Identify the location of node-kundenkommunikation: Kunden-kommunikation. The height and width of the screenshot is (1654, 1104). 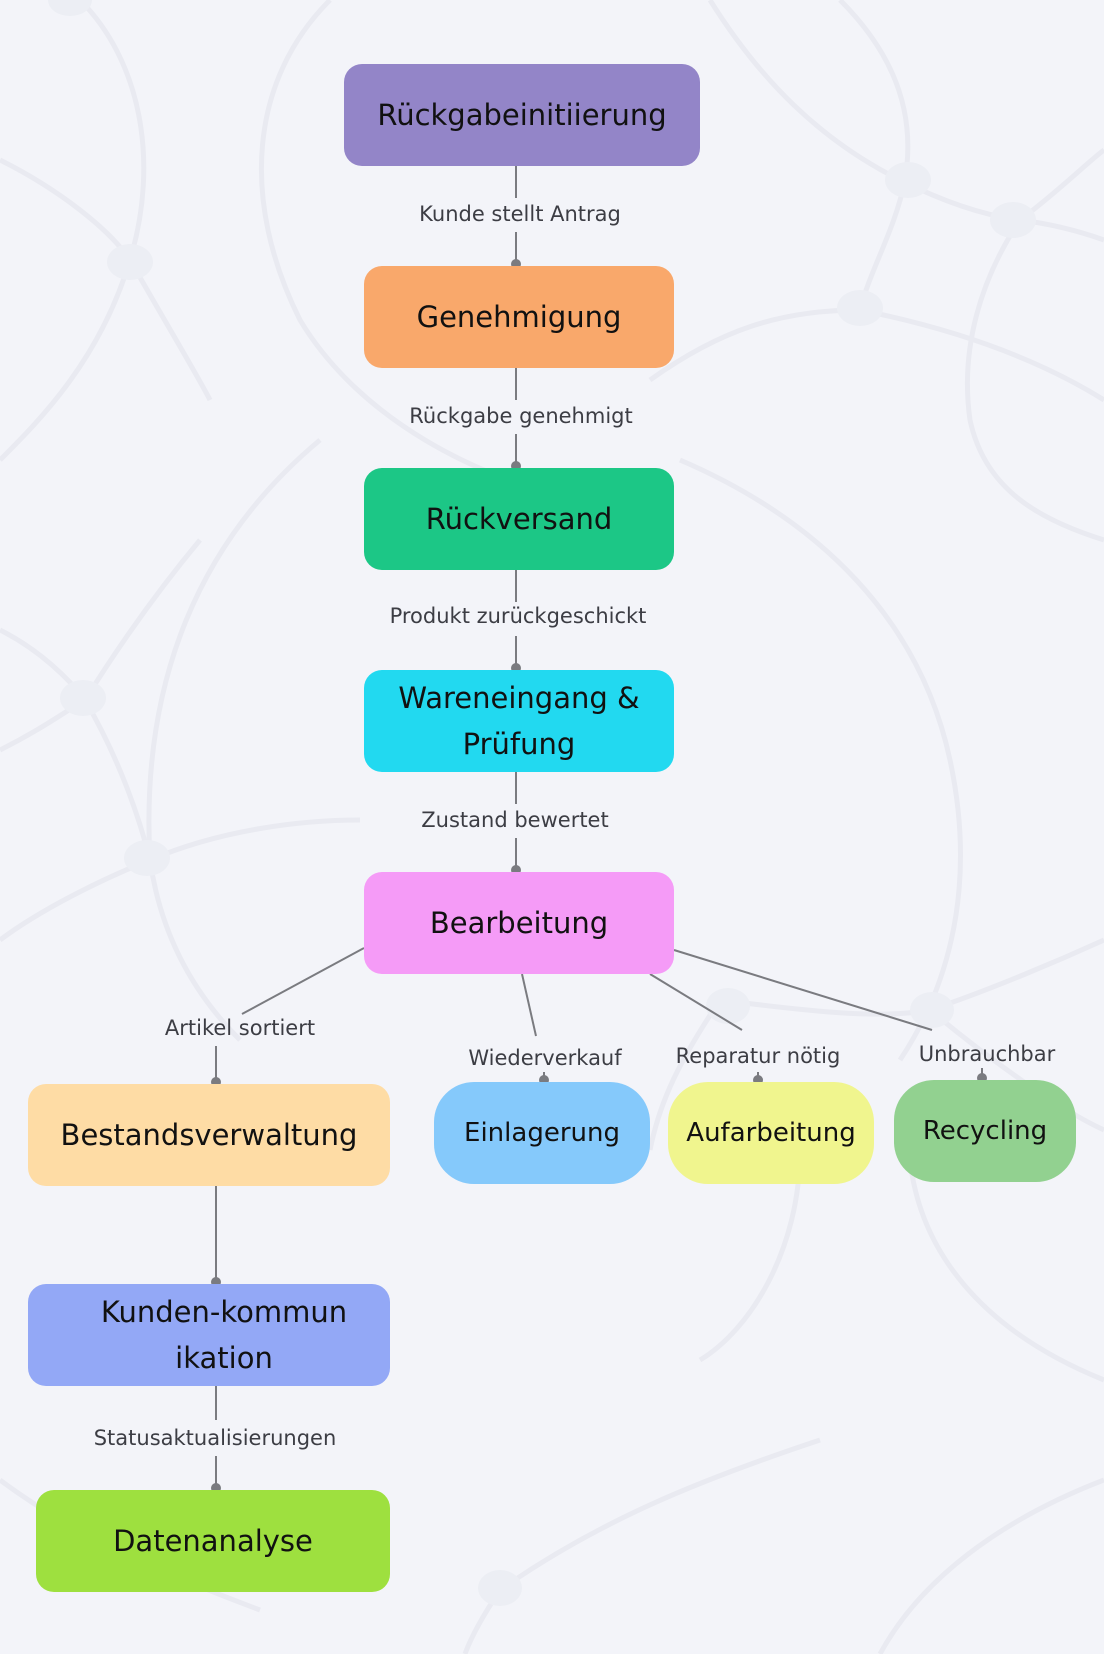
(209, 1335).